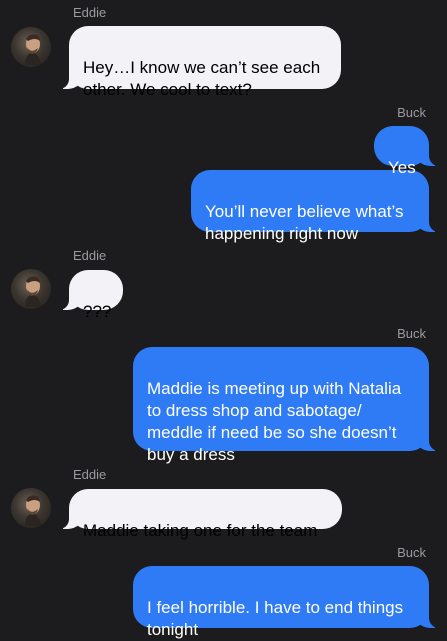  I want to click on message-bubble-incoming: Maddie taking one for the team, so click(200, 514).